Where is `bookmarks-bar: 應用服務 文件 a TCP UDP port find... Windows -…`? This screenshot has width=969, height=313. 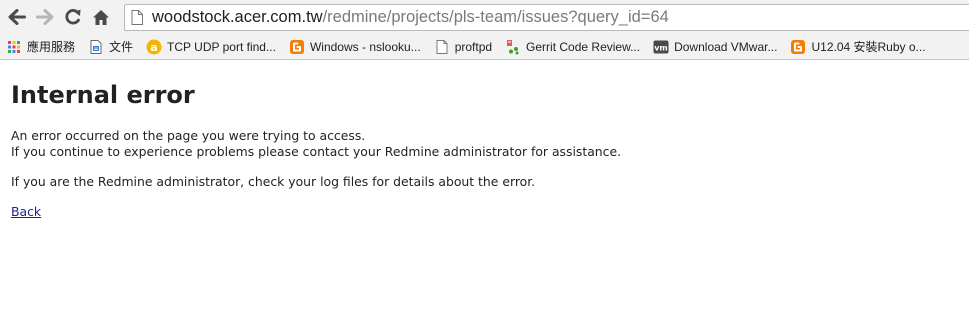 bookmarks-bar: 應用服務 文件 a TCP UDP port find... Windows -… is located at coordinates (484, 47).